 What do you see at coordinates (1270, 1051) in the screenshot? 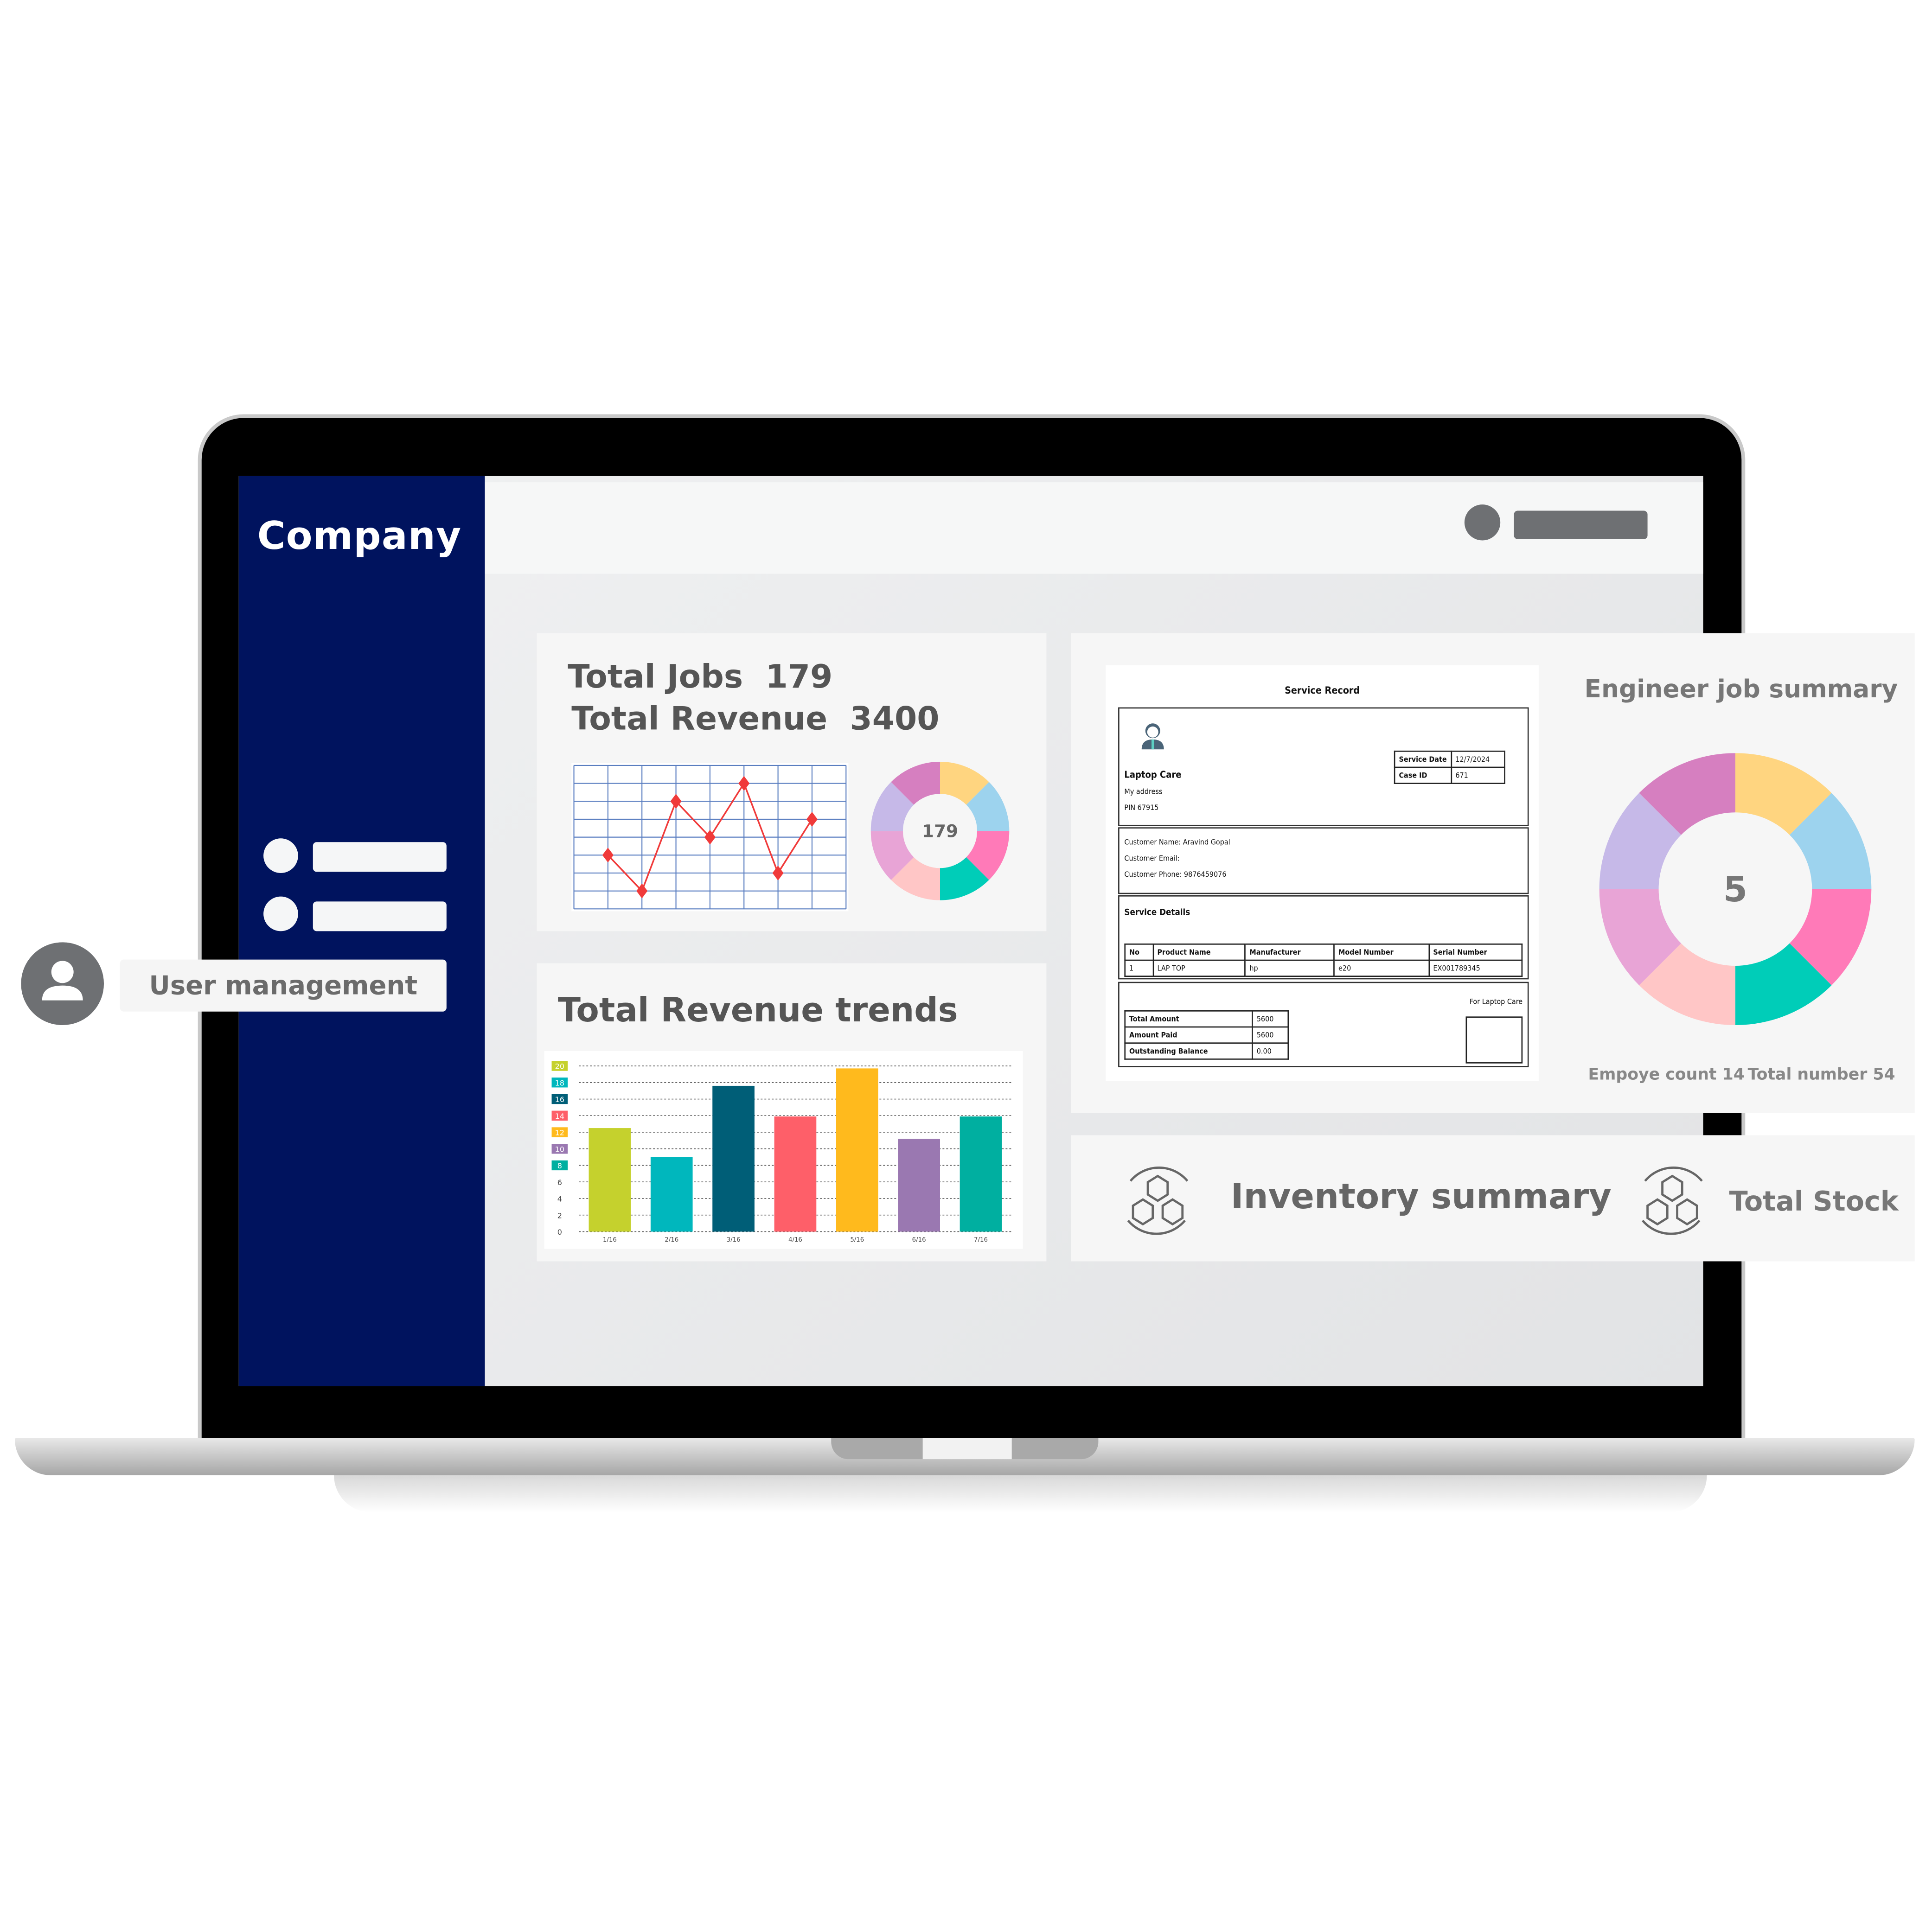
I see `totals-value: 0.00` at bounding box center [1270, 1051].